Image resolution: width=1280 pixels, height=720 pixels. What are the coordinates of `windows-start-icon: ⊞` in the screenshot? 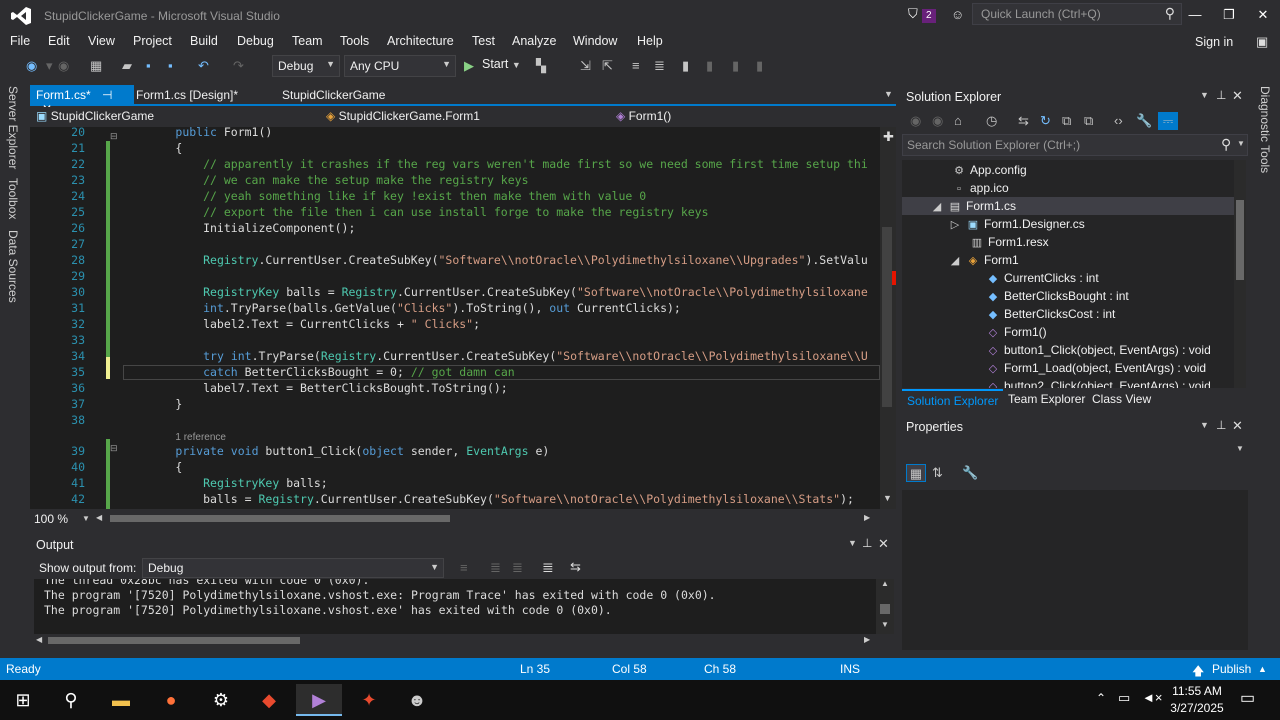 It's located at (23, 700).